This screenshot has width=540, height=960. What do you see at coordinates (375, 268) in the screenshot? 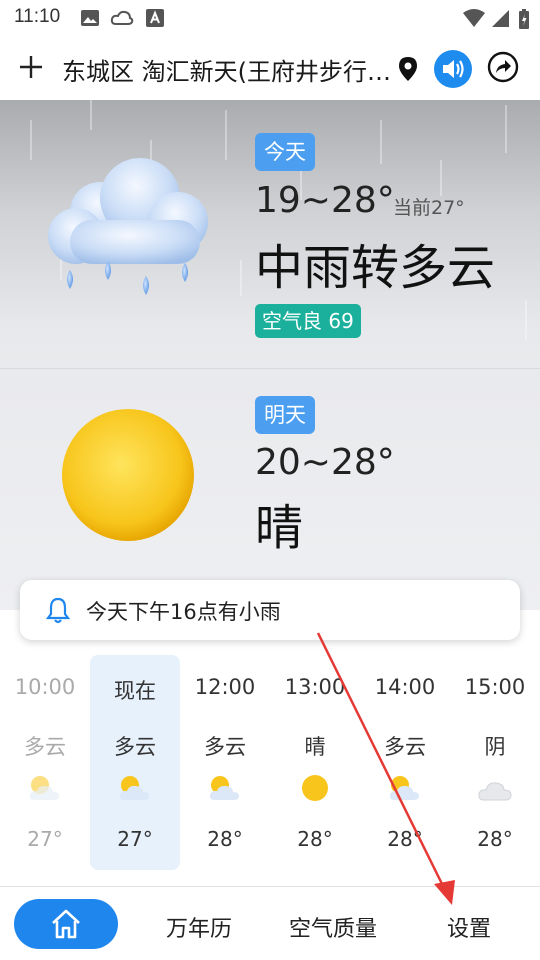
I see `today-condition: 中雨转多云` at bounding box center [375, 268].